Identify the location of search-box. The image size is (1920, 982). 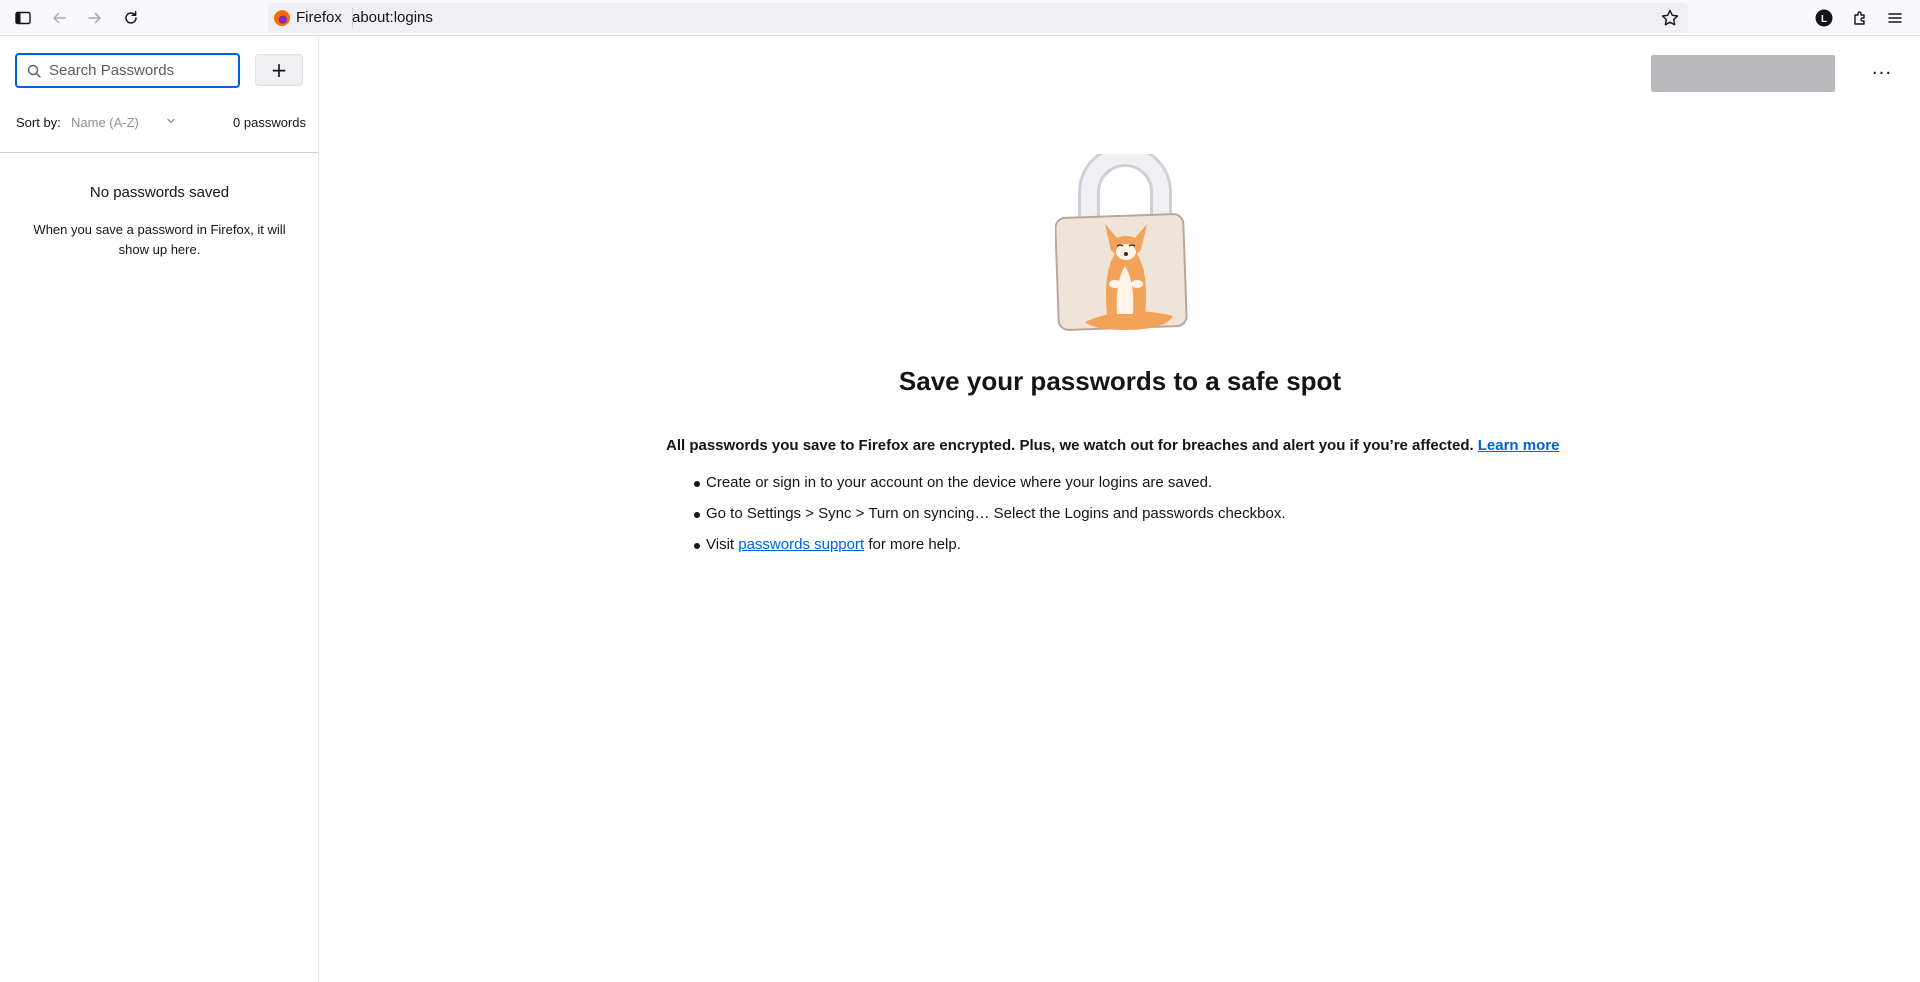
(127, 70).